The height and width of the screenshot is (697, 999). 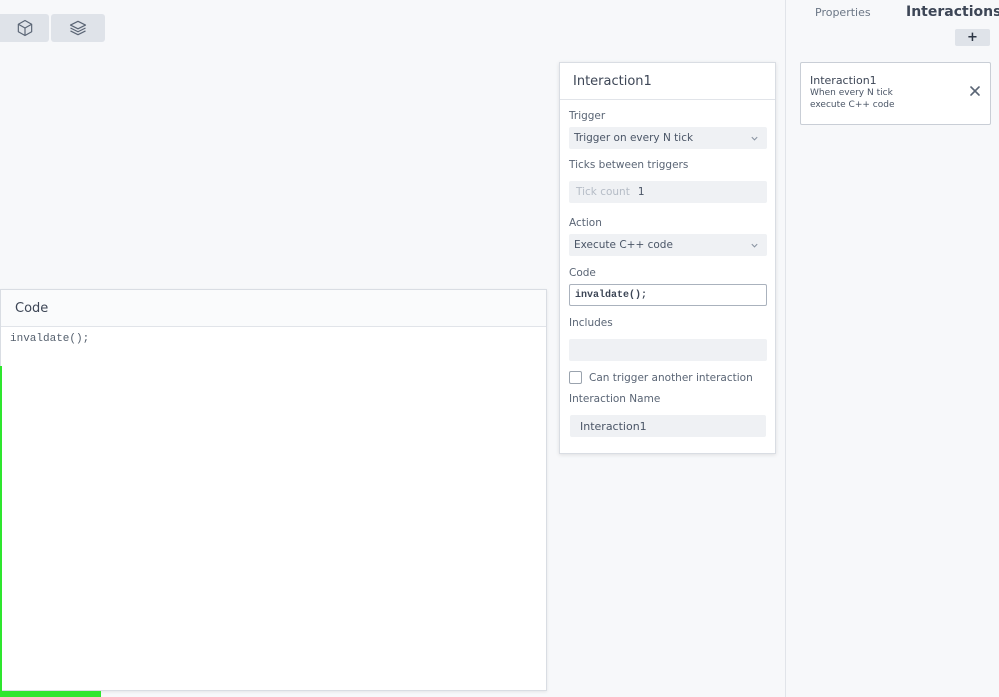 What do you see at coordinates (273, 308) in the screenshot?
I see `code-panel-header: Code` at bounding box center [273, 308].